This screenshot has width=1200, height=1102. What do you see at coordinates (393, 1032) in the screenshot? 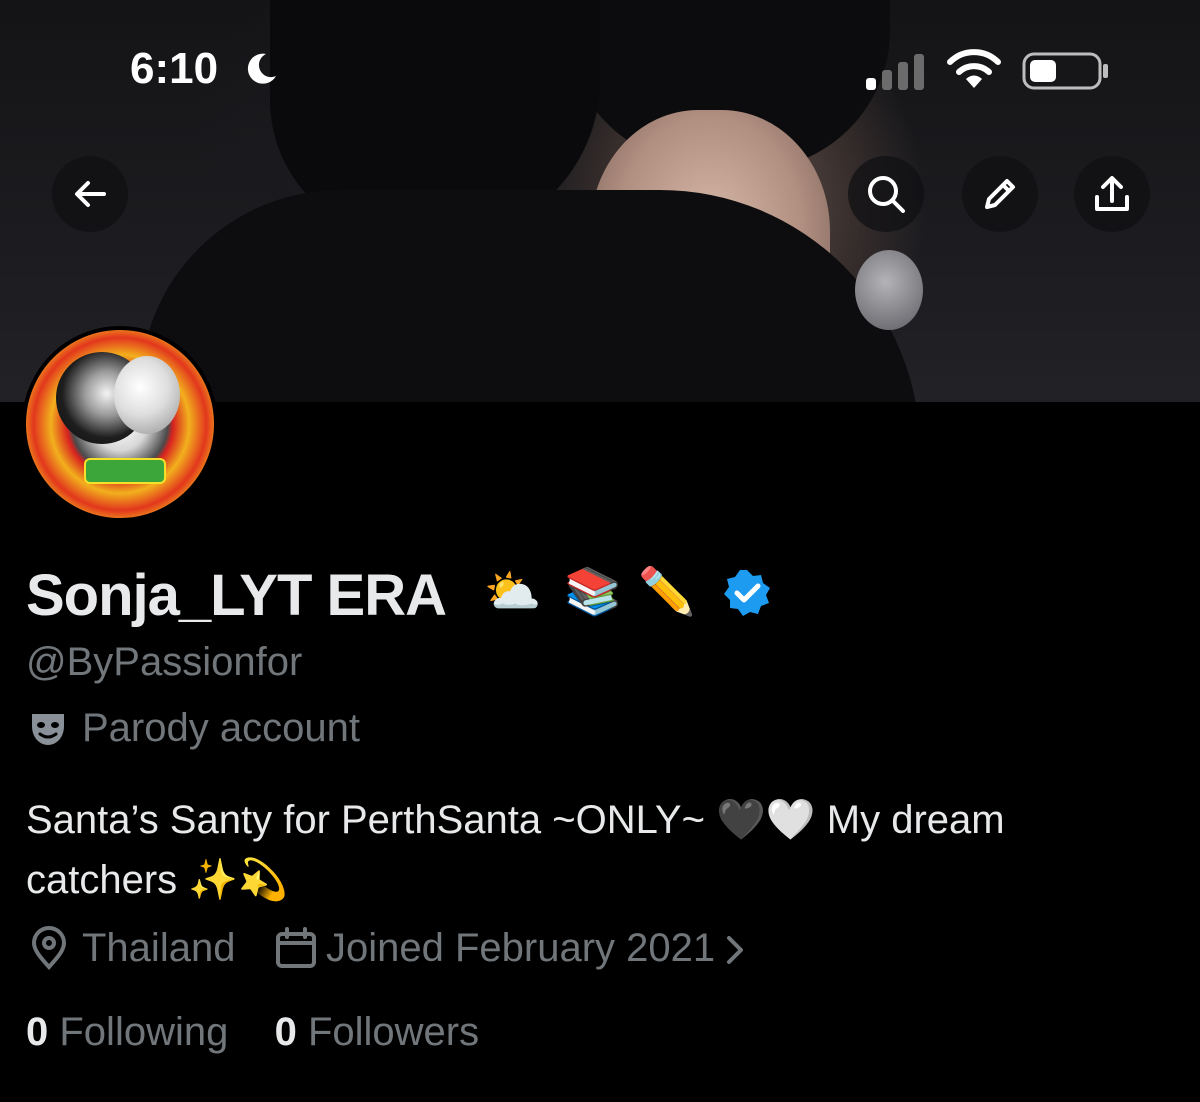
I see `followers-label: Followers` at bounding box center [393, 1032].